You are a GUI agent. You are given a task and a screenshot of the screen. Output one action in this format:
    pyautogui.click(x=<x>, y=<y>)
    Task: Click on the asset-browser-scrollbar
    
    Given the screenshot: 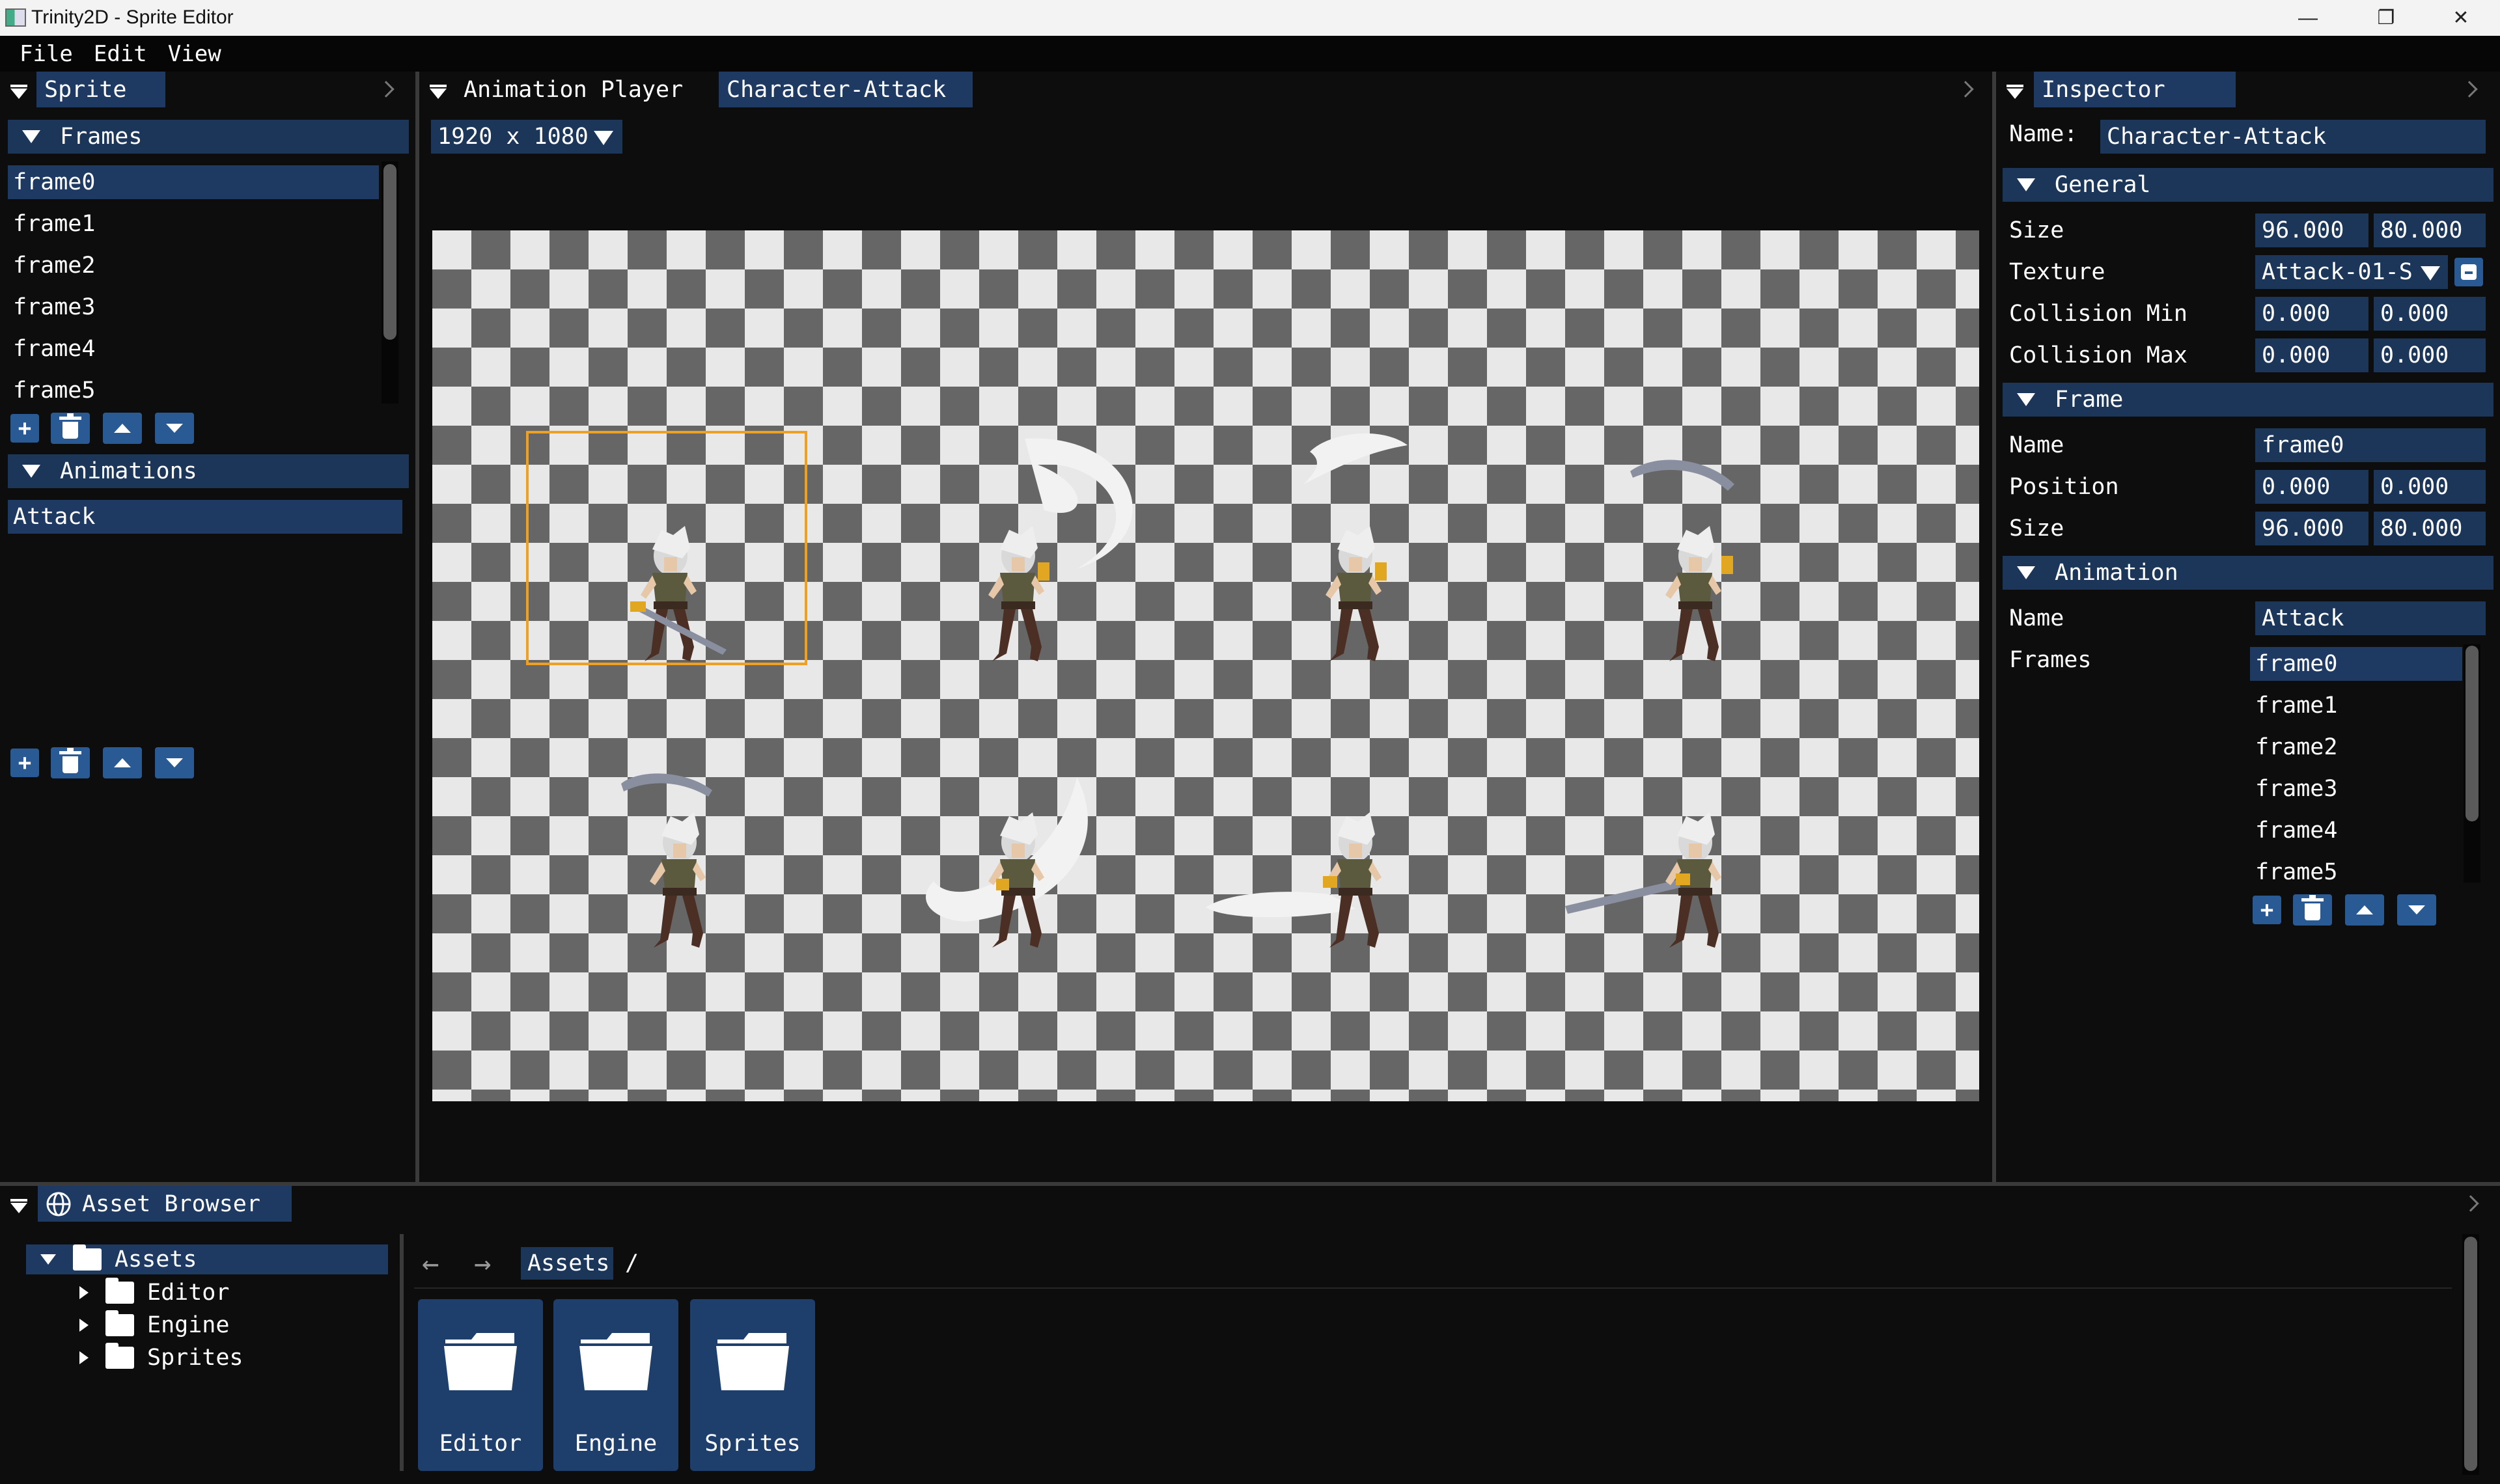 What is the action you would take?
    pyautogui.click(x=2470, y=1354)
    